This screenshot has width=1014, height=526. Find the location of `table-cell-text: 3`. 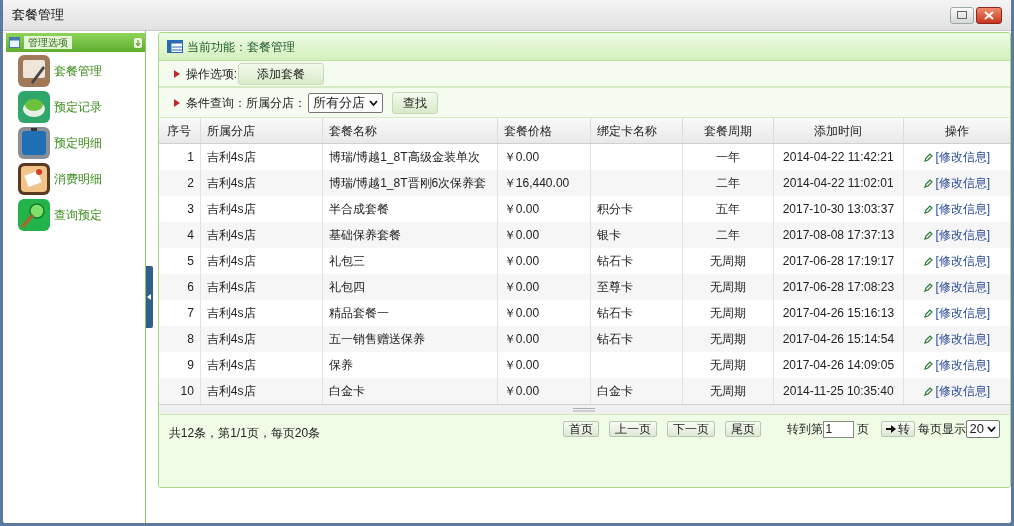

table-cell-text: 3 is located at coordinates (190, 209).